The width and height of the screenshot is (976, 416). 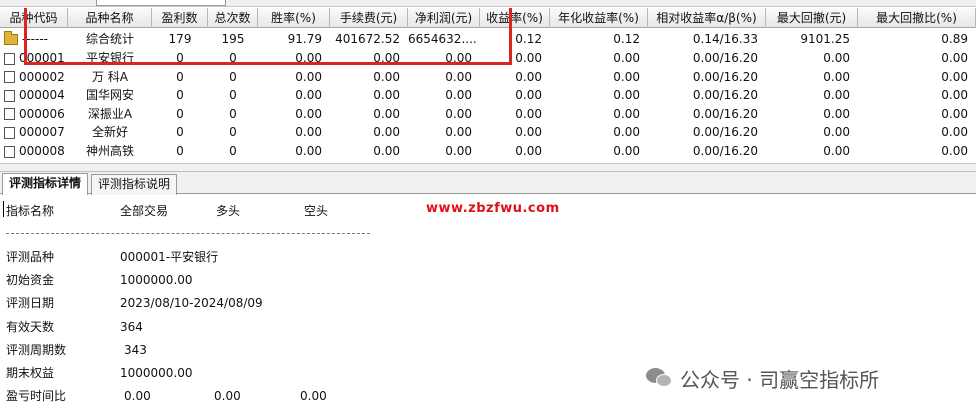 I want to click on detail-item-value: 1000000.00, so click(x=156, y=280).